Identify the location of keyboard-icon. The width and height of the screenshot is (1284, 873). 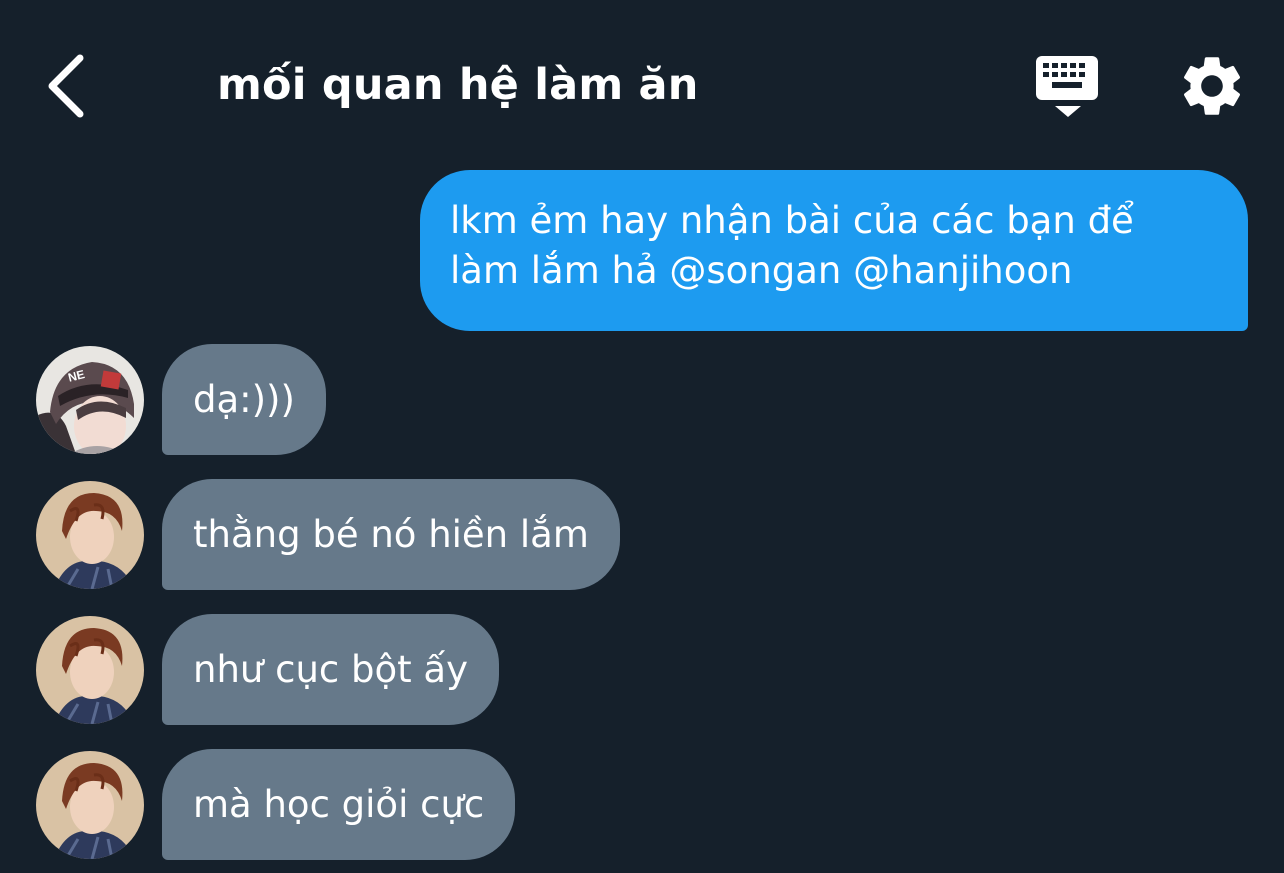
(1067, 86).